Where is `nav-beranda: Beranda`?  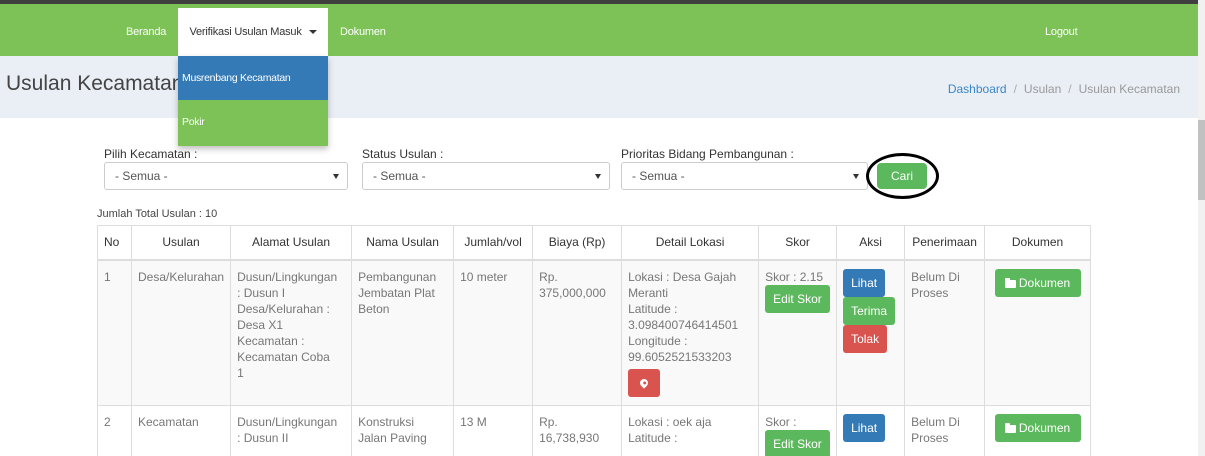 nav-beranda: Beranda is located at coordinates (146, 32).